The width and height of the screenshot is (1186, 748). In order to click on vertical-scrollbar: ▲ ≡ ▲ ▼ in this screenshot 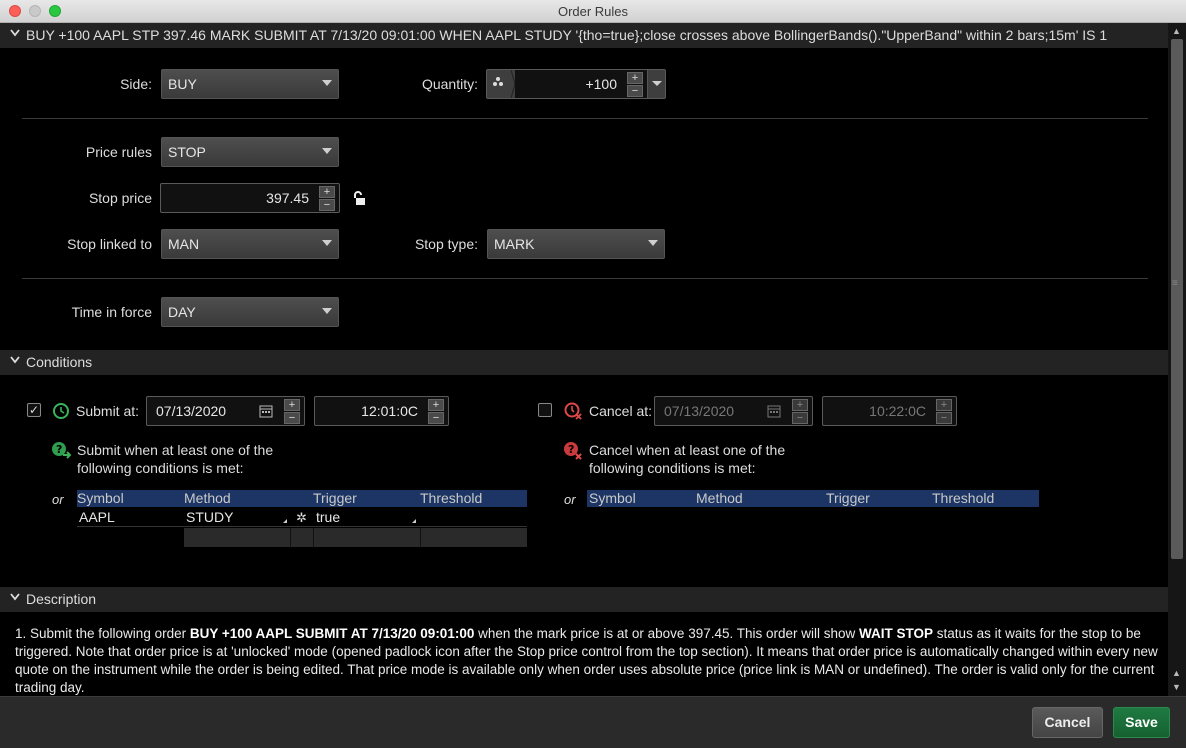, I will do `click(1177, 359)`.